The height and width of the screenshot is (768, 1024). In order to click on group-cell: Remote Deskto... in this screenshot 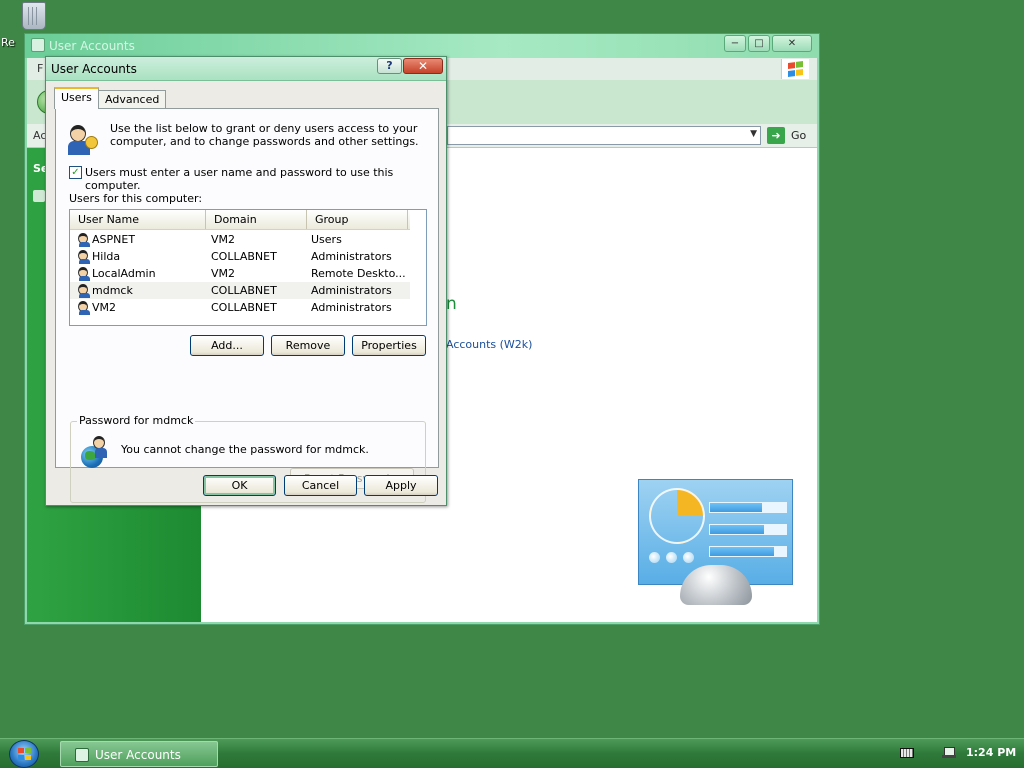, I will do `click(358, 273)`.